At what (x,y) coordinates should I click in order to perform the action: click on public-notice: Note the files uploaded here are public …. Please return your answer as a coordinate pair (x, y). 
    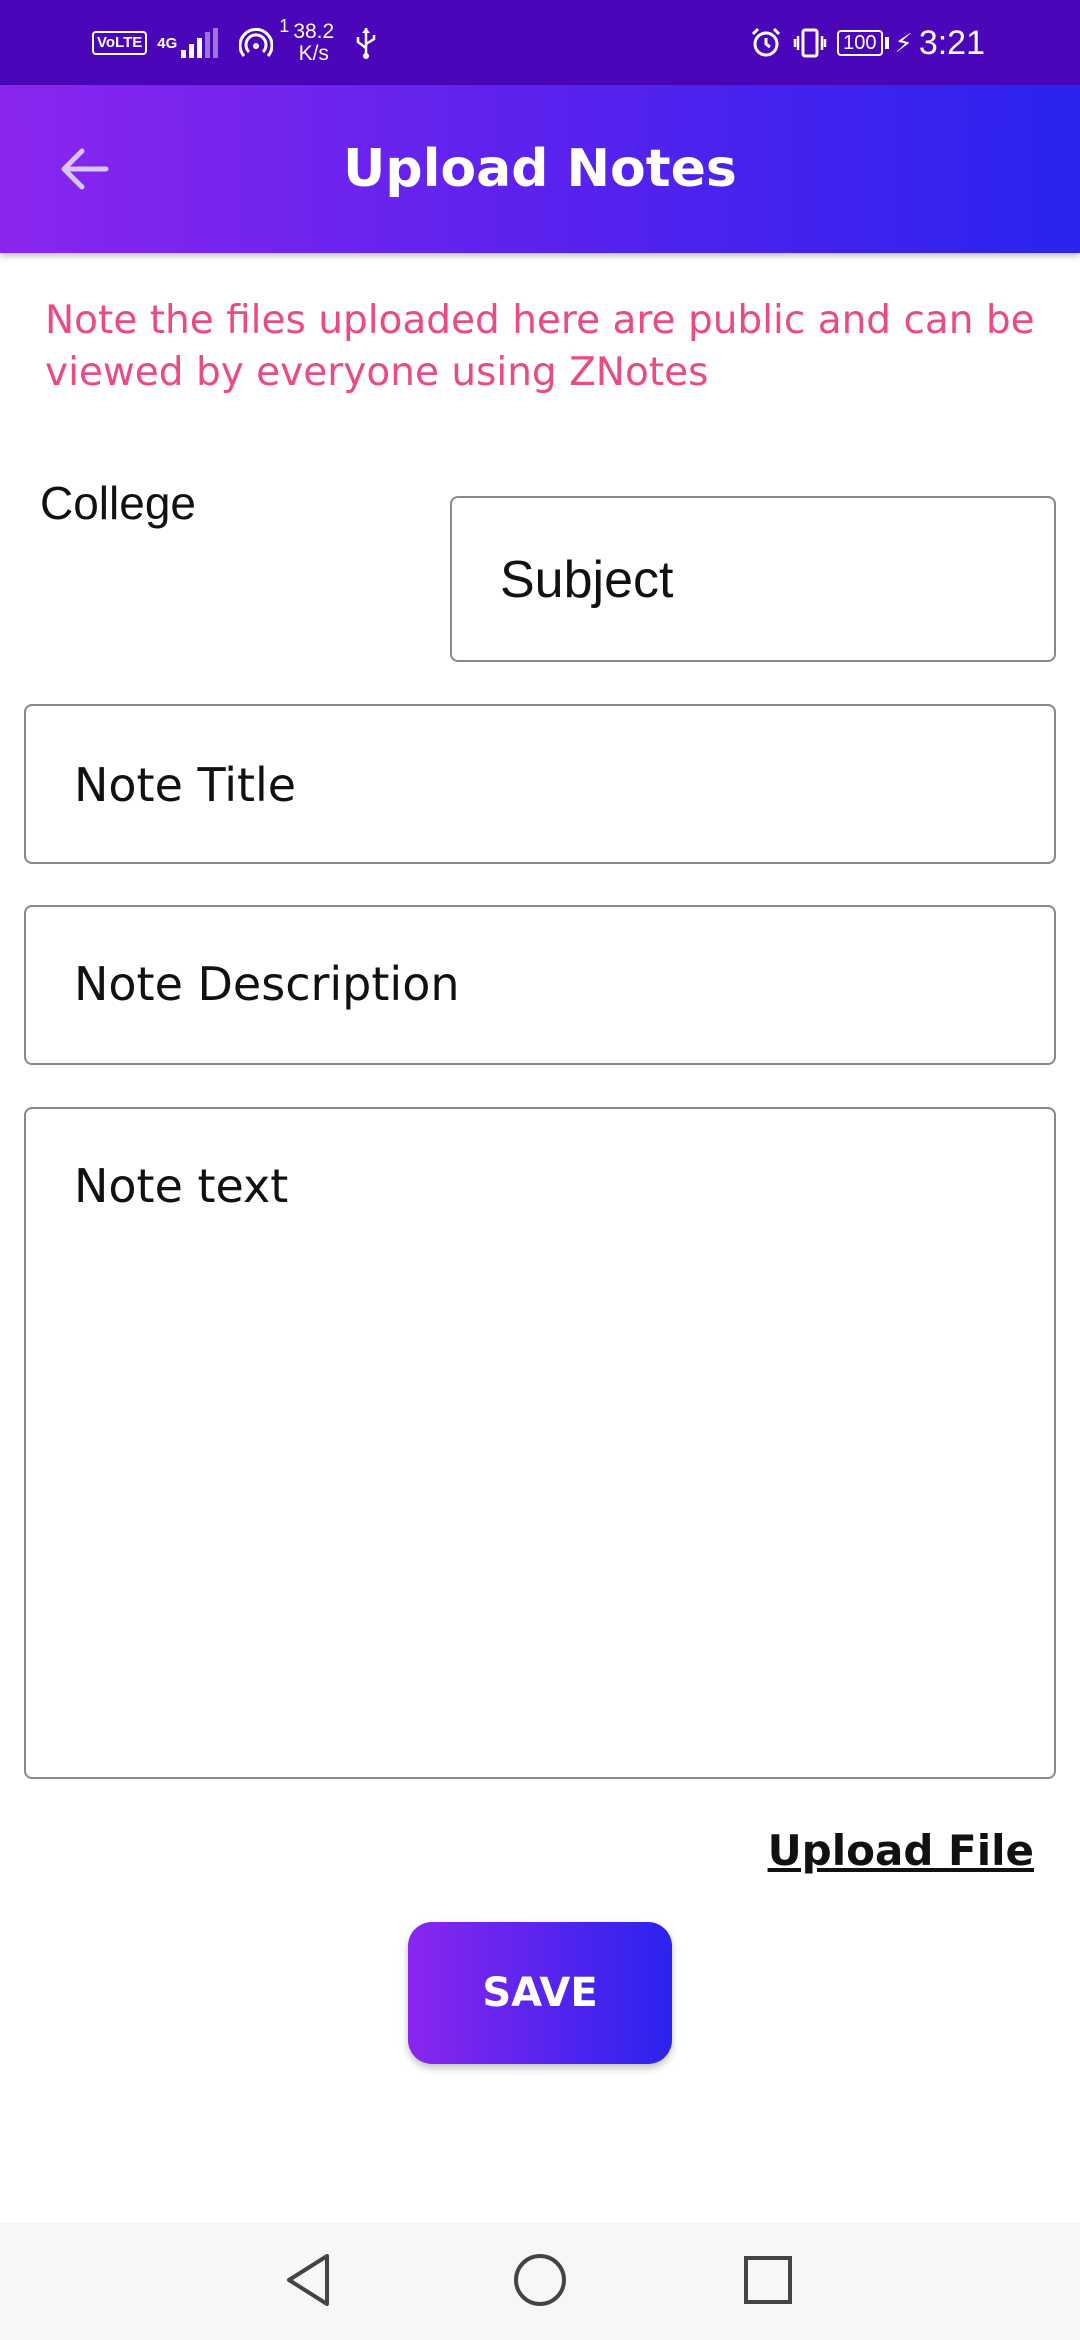
    Looking at the image, I should click on (540, 346).